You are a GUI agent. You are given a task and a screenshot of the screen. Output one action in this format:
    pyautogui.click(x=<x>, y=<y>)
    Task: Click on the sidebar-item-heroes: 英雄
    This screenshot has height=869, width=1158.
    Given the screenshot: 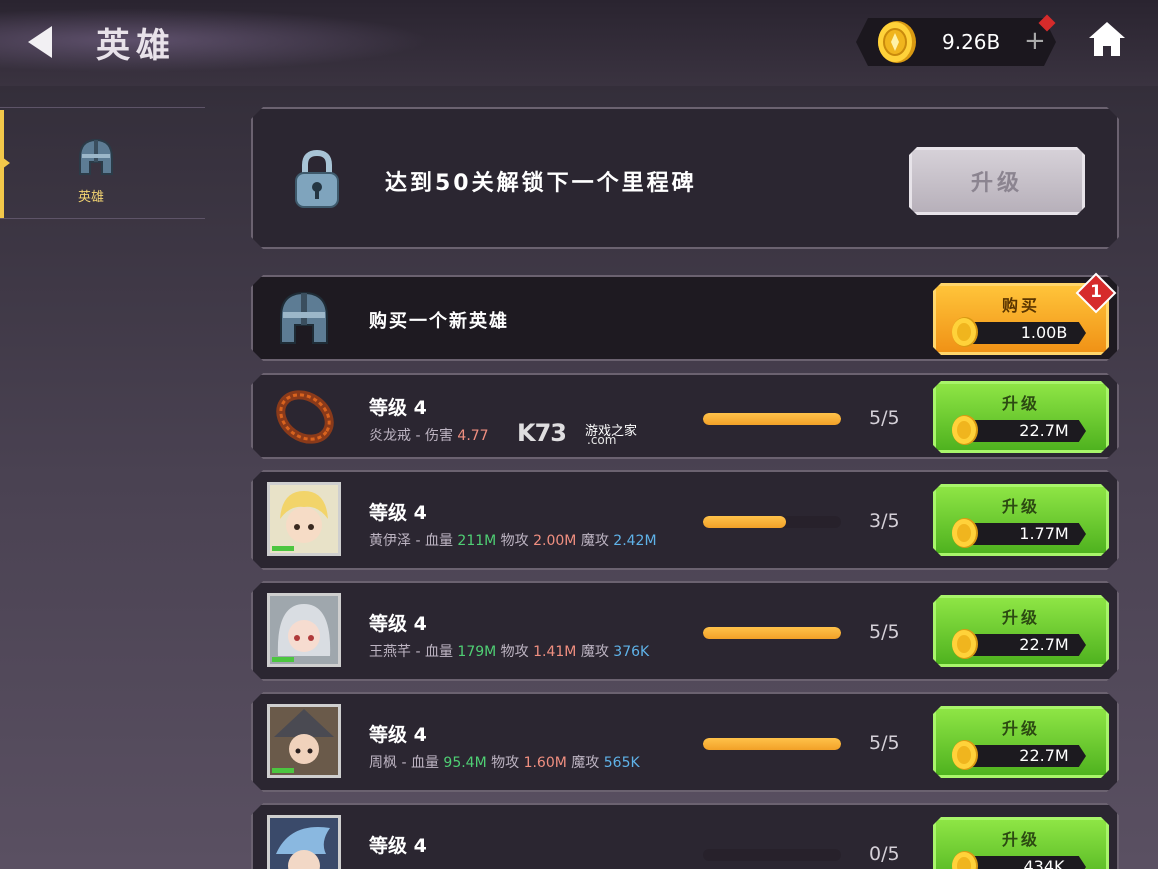 What is the action you would take?
    pyautogui.click(x=102, y=164)
    